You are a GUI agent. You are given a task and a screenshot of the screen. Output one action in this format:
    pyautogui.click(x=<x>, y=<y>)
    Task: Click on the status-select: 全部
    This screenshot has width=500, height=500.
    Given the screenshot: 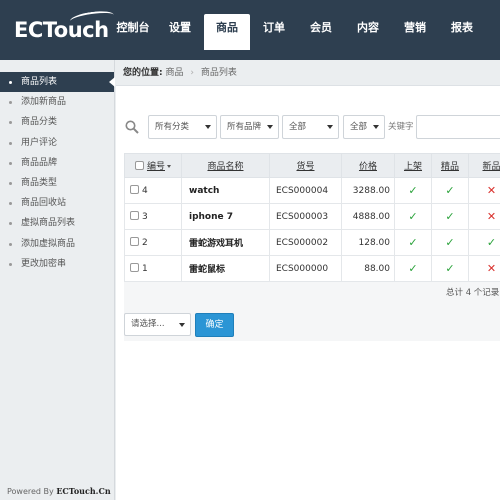 What is the action you would take?
    pyautogui.click(x=310, y=127)
    